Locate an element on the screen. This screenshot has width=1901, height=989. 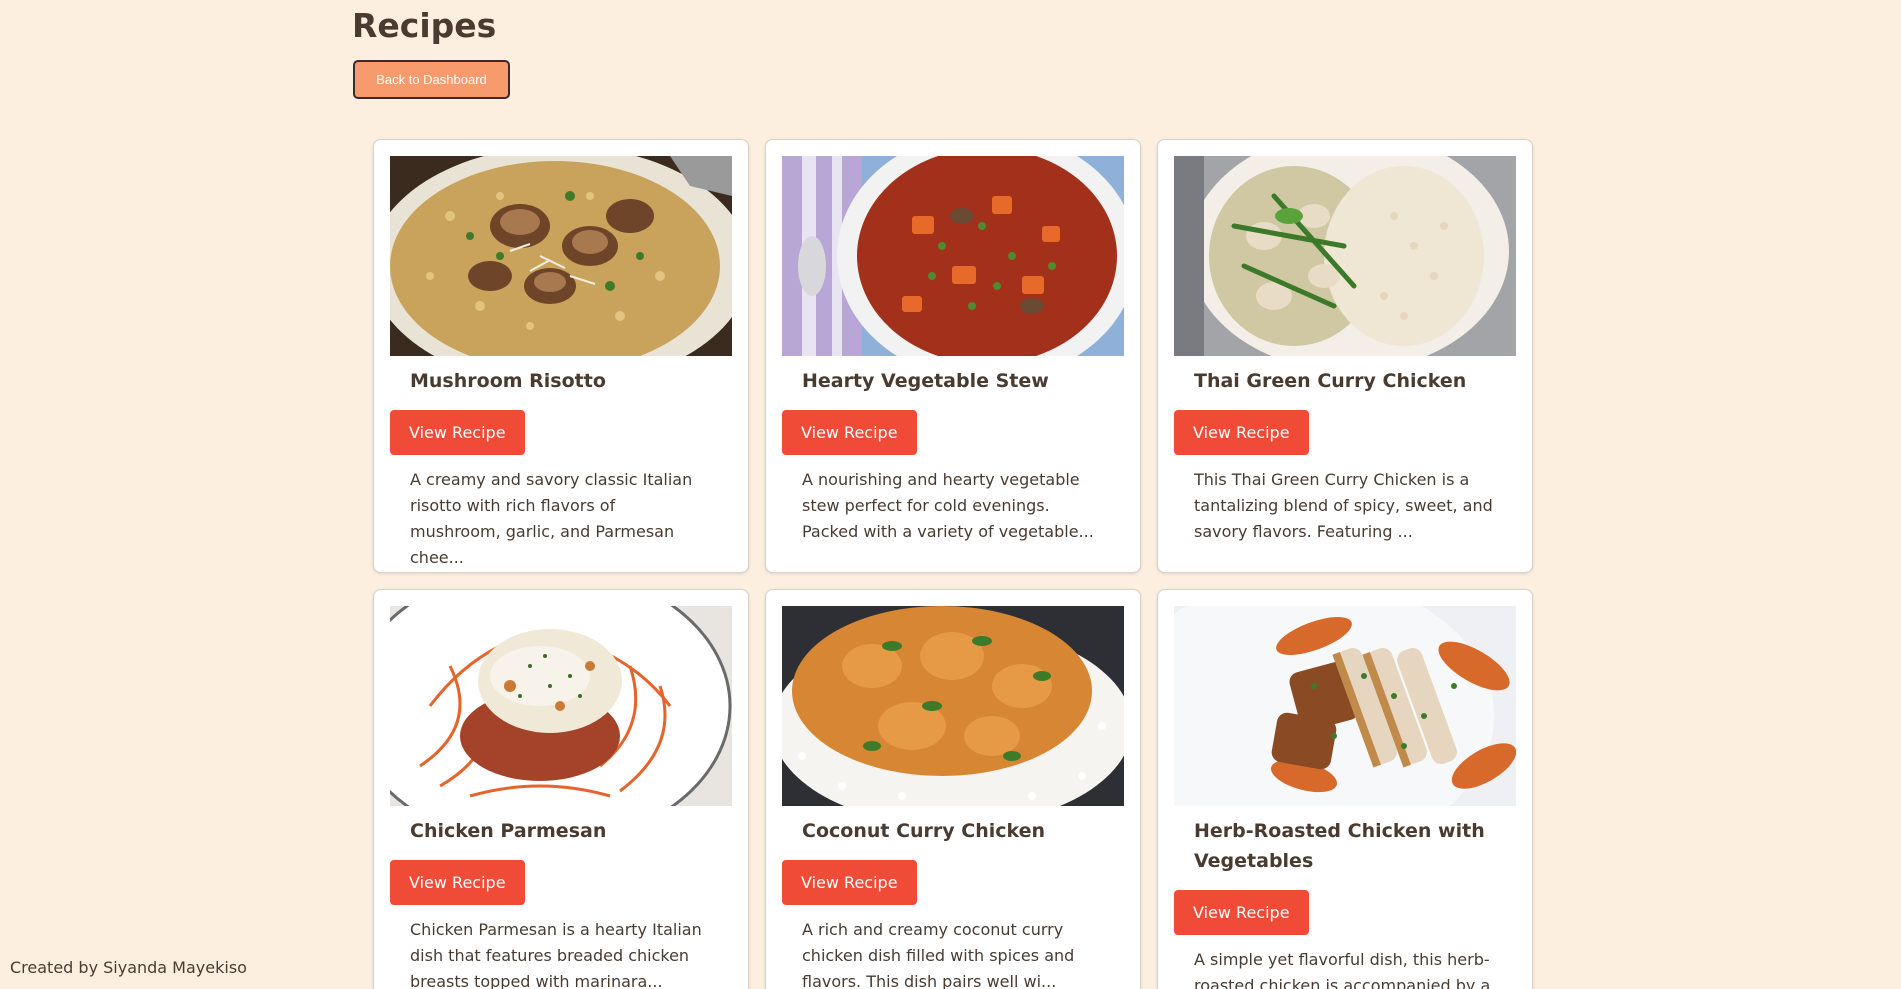
recipe-title: Herb-Roasted Chicken with Vegetables is located at coordinates (1339, 846).